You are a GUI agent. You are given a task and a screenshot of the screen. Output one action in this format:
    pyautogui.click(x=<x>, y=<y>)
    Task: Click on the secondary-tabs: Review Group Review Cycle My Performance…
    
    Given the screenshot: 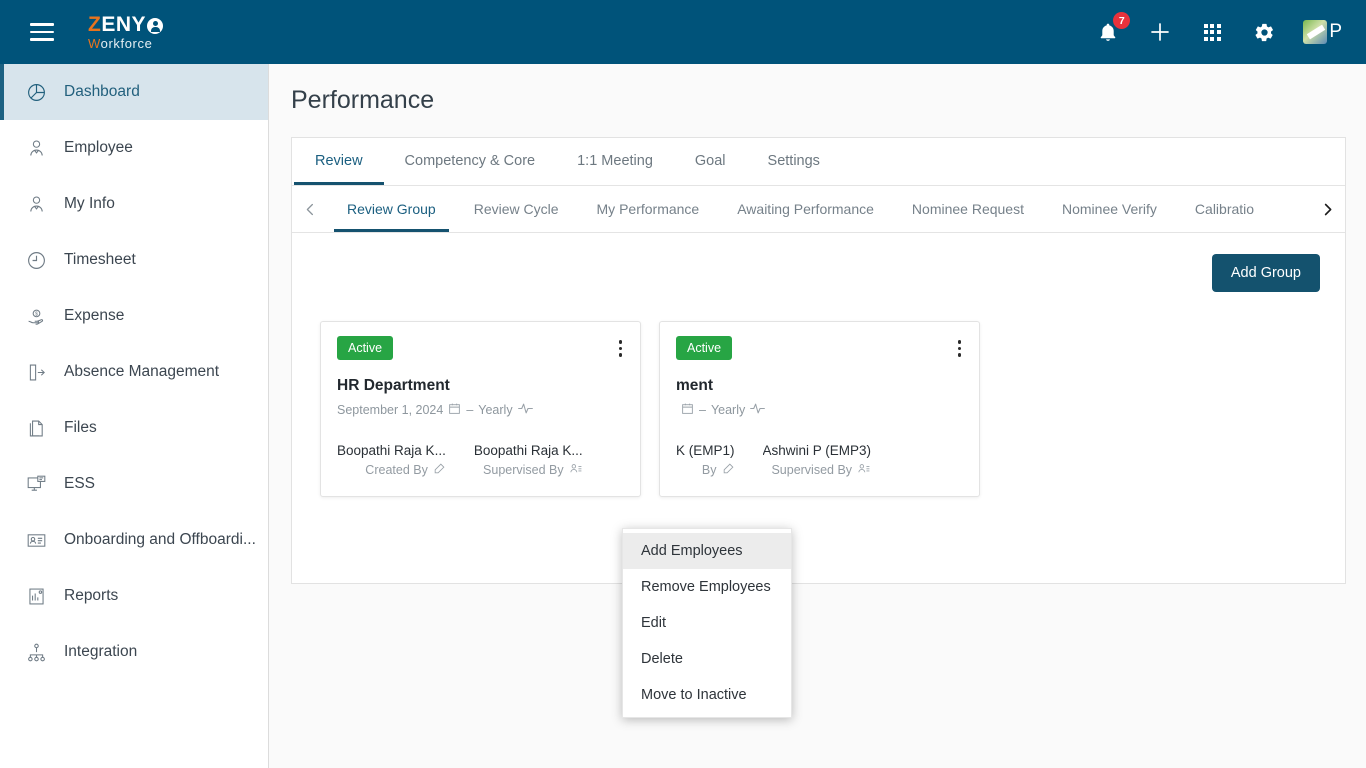 What is the action you would take?
    pyautogui.click(x=818, y=209)
    